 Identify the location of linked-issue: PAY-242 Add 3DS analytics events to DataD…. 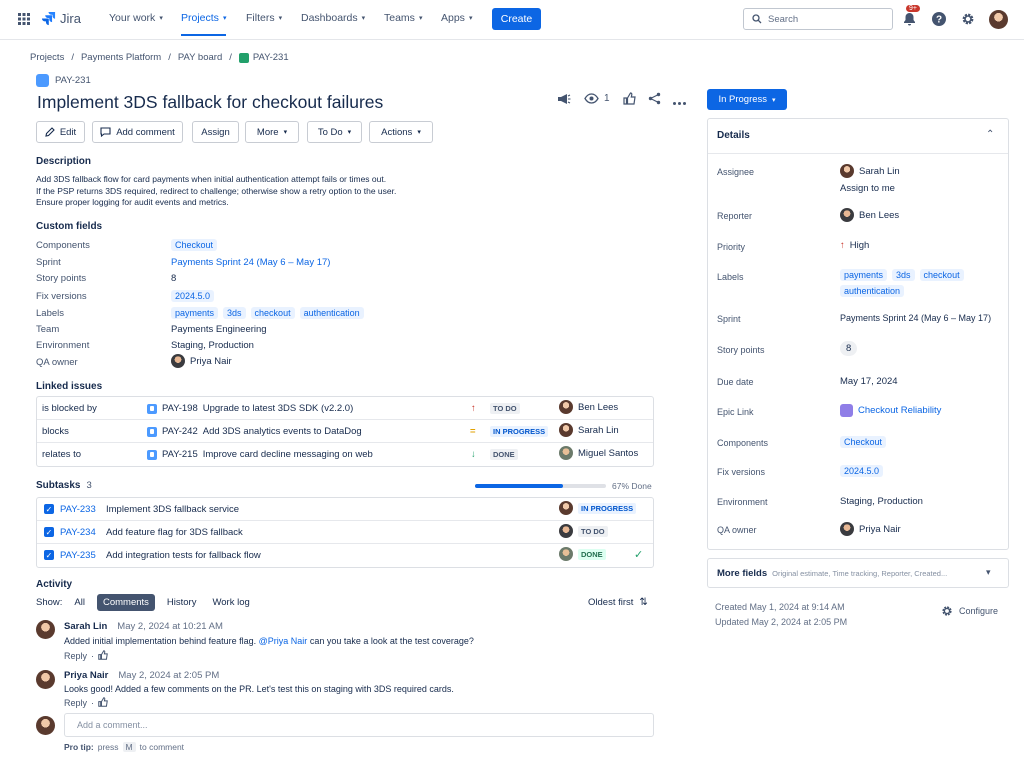
(254, 431).